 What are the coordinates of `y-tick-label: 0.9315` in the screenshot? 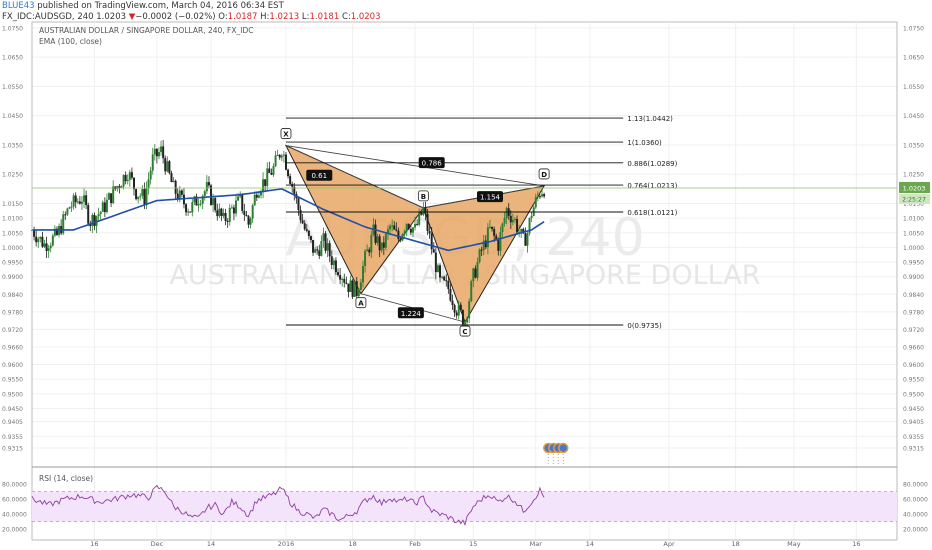 It's located at (12, 448).